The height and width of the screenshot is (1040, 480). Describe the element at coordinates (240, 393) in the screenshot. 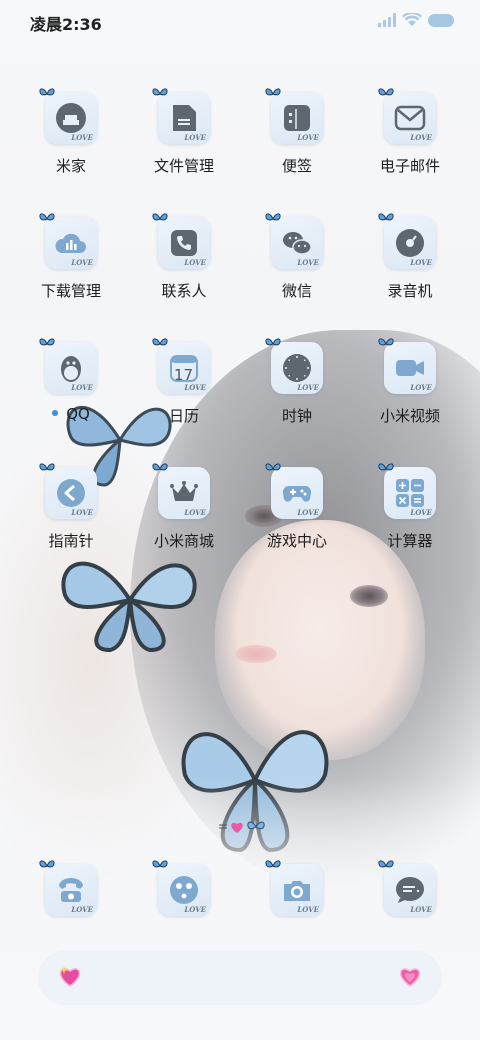

I see `app-row: LOVE QQ 17 LOVE 日历 LOVE 时钟 LOVE 小米视频` at that location.